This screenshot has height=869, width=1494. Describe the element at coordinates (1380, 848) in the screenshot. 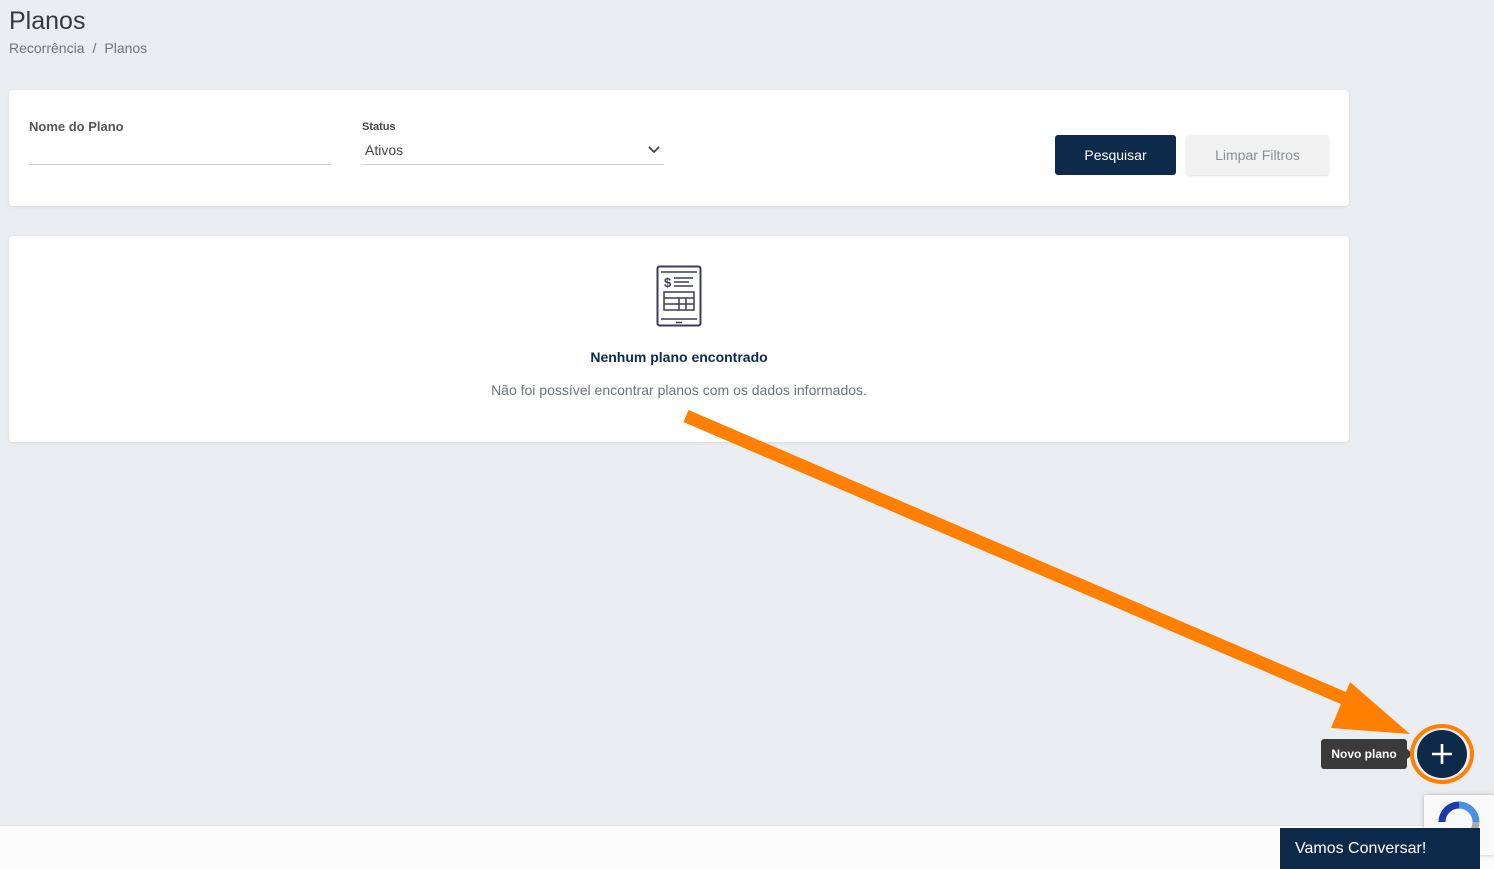

I see `chat-button: Vamos Conversar!` at that location.